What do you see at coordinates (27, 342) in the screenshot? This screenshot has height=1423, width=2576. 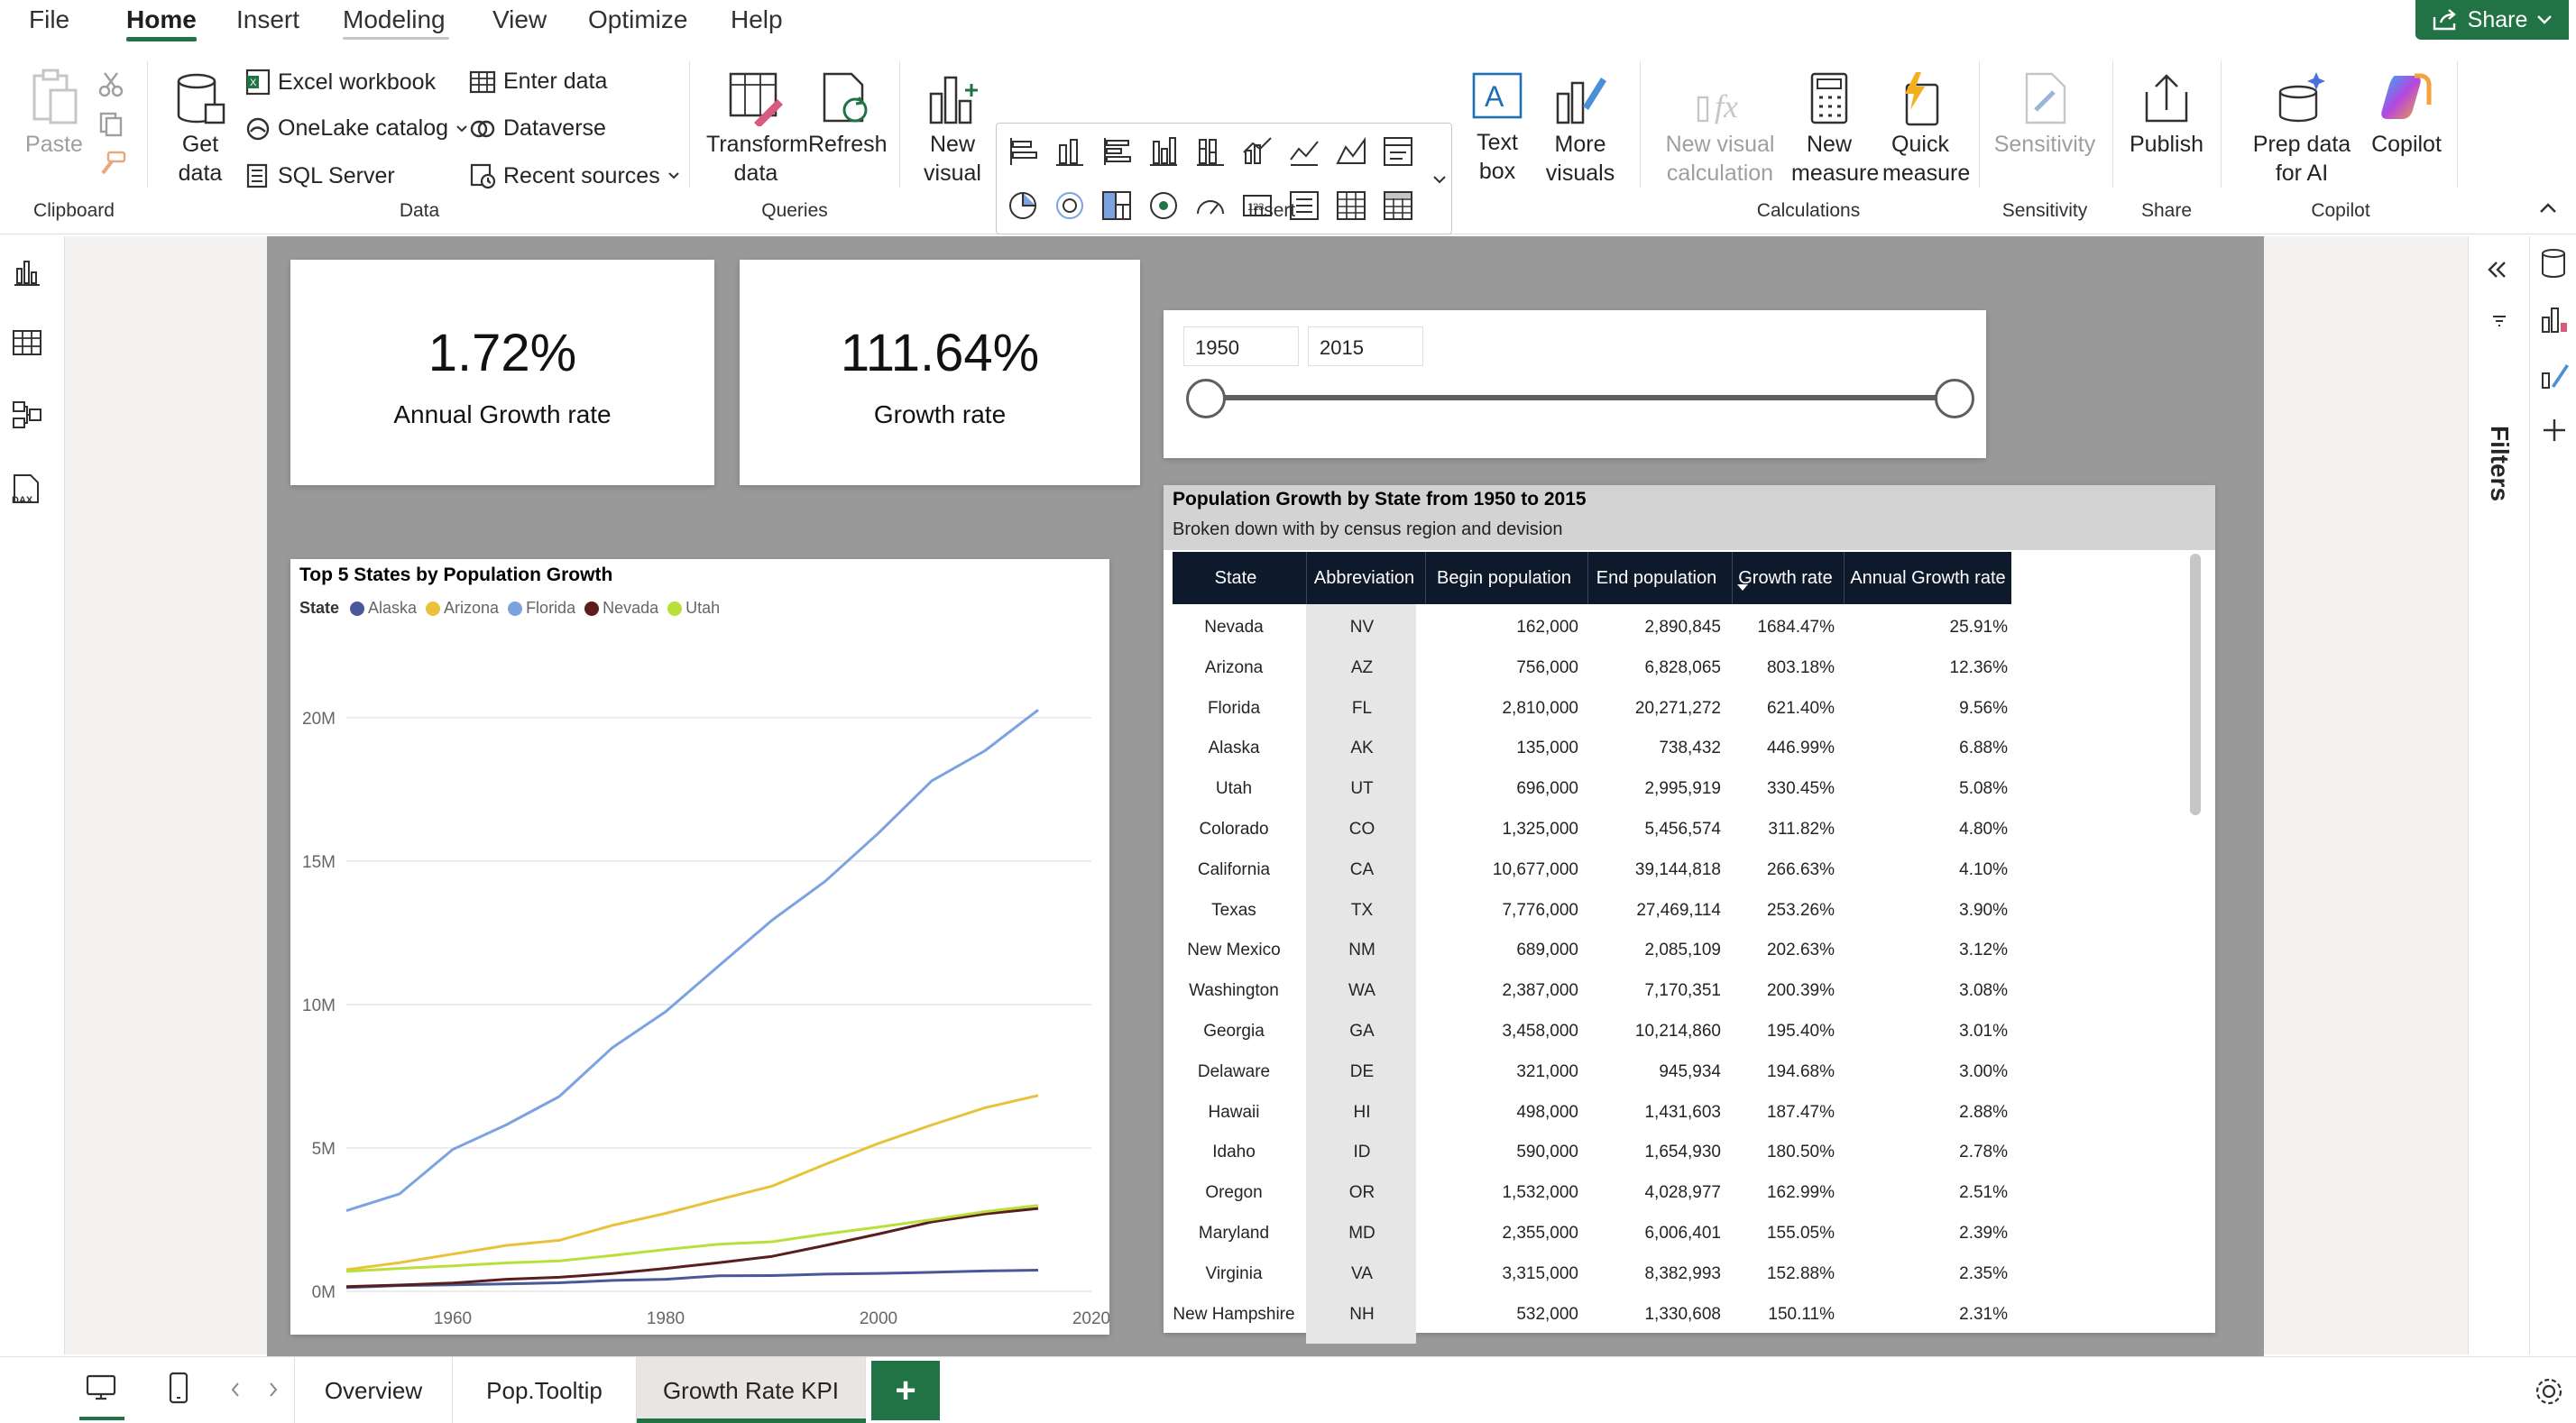 I see `table-view-icon` at bounding box center [27, 342].